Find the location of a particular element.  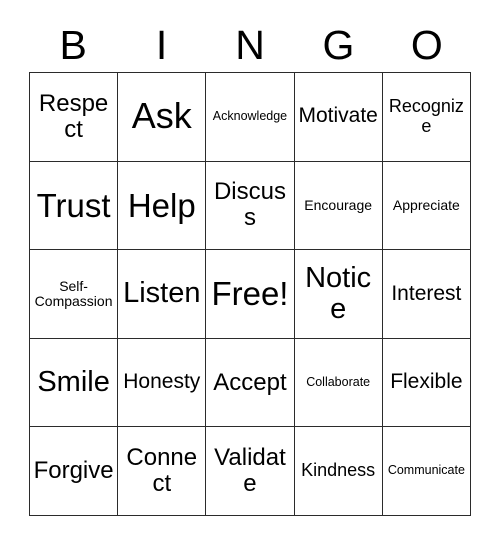

bingo-header-letter-b: B is located at coordinates (73, 44).